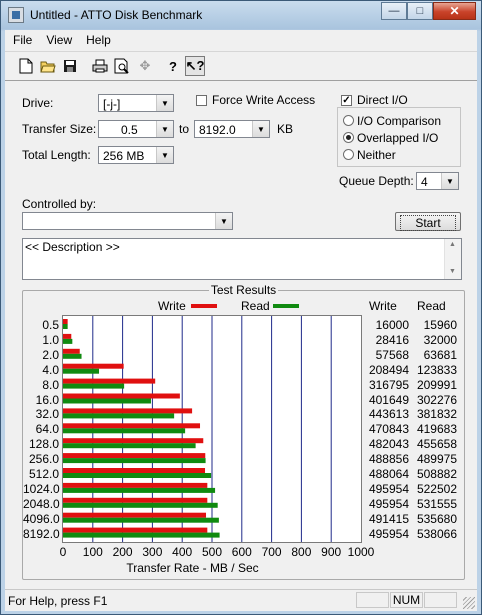  What do you see at coordinates (136, 103) in the screenshot?
I see `drive-select: [-j-] ▼` at bounding box center [136, 103].